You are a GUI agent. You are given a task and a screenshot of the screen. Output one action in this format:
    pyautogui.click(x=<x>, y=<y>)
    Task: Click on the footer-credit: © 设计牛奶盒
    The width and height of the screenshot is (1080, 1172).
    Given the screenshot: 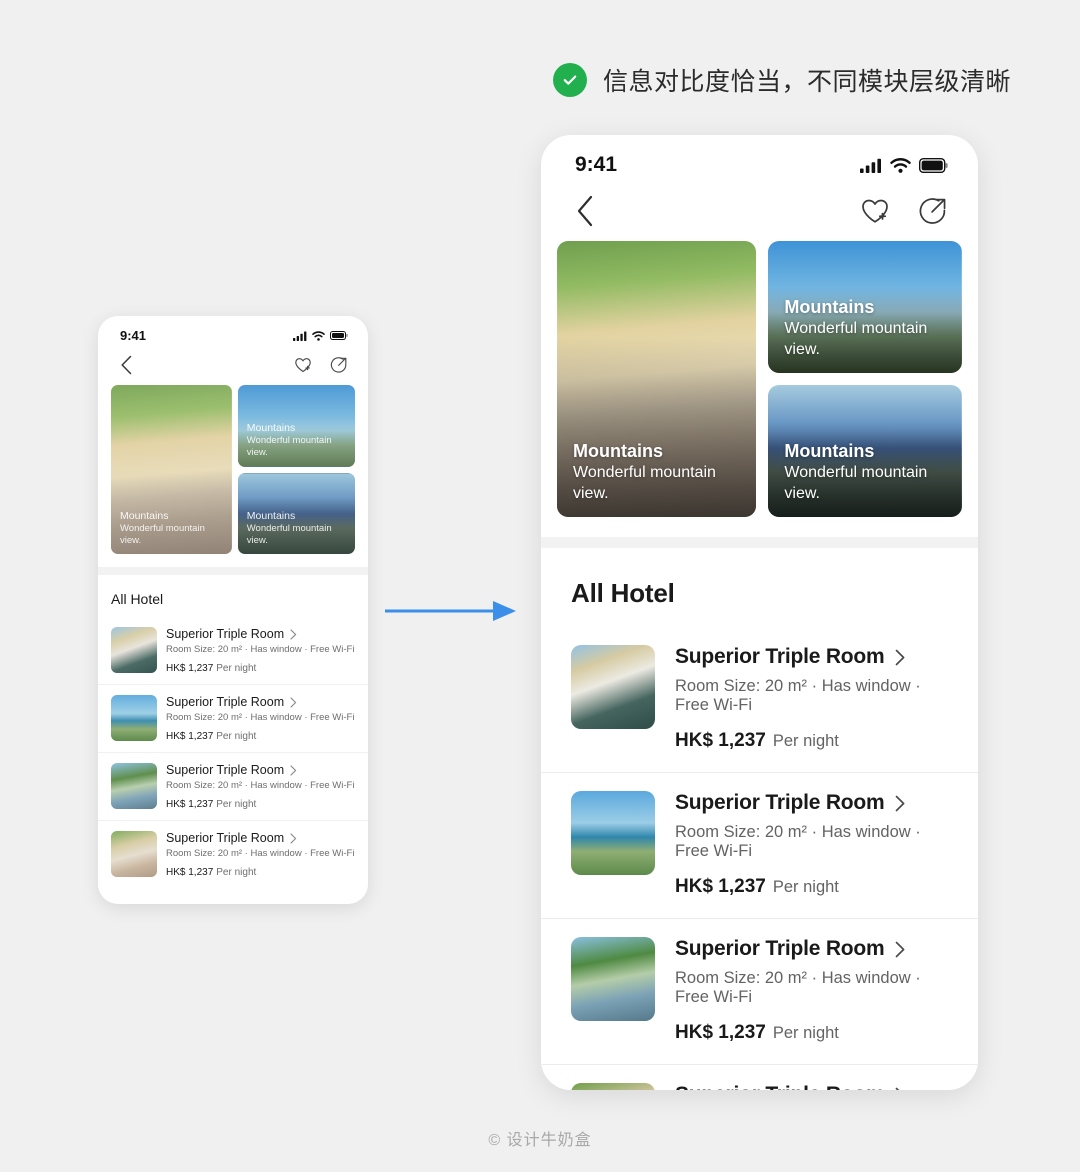 What is the action you would take?
    pyautogui.click(x=540, y=1140)
    